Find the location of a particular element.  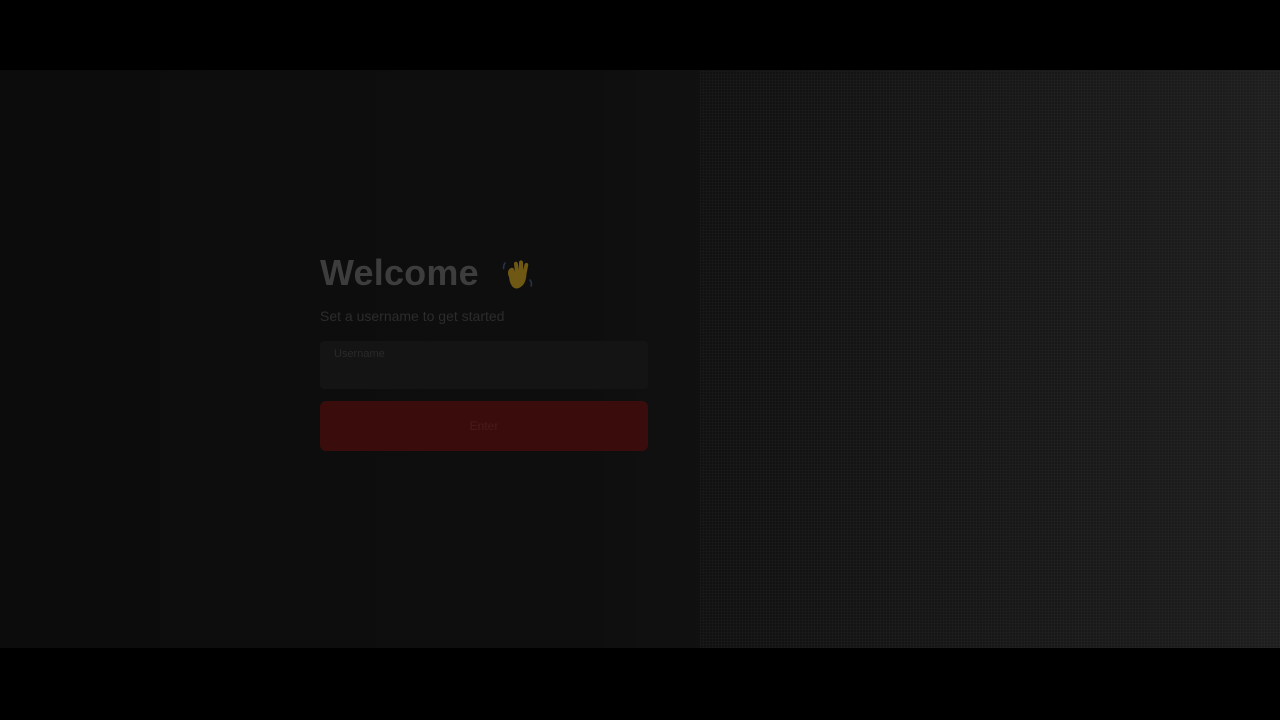

letterbox-bottom is located at coordinates (640, 684).